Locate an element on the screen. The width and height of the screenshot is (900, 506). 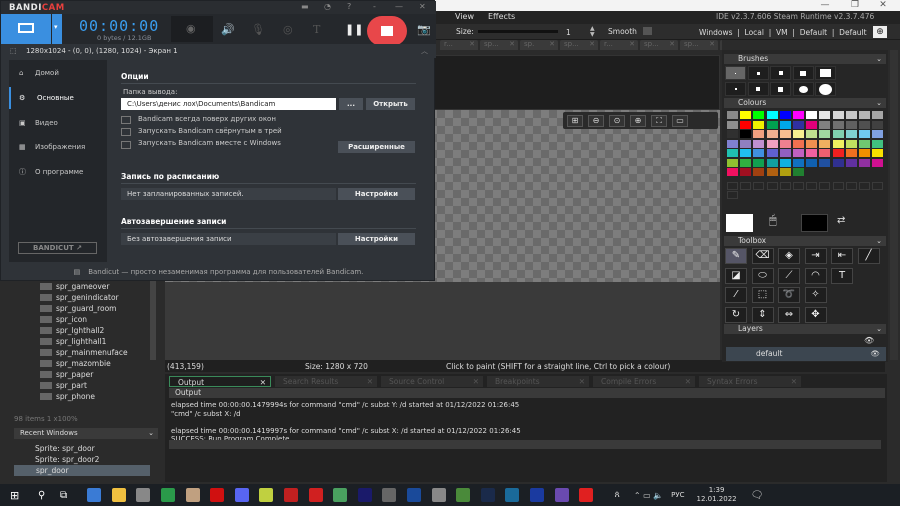
pause-icon: ❚❚ is located at coordinates (354, 29).